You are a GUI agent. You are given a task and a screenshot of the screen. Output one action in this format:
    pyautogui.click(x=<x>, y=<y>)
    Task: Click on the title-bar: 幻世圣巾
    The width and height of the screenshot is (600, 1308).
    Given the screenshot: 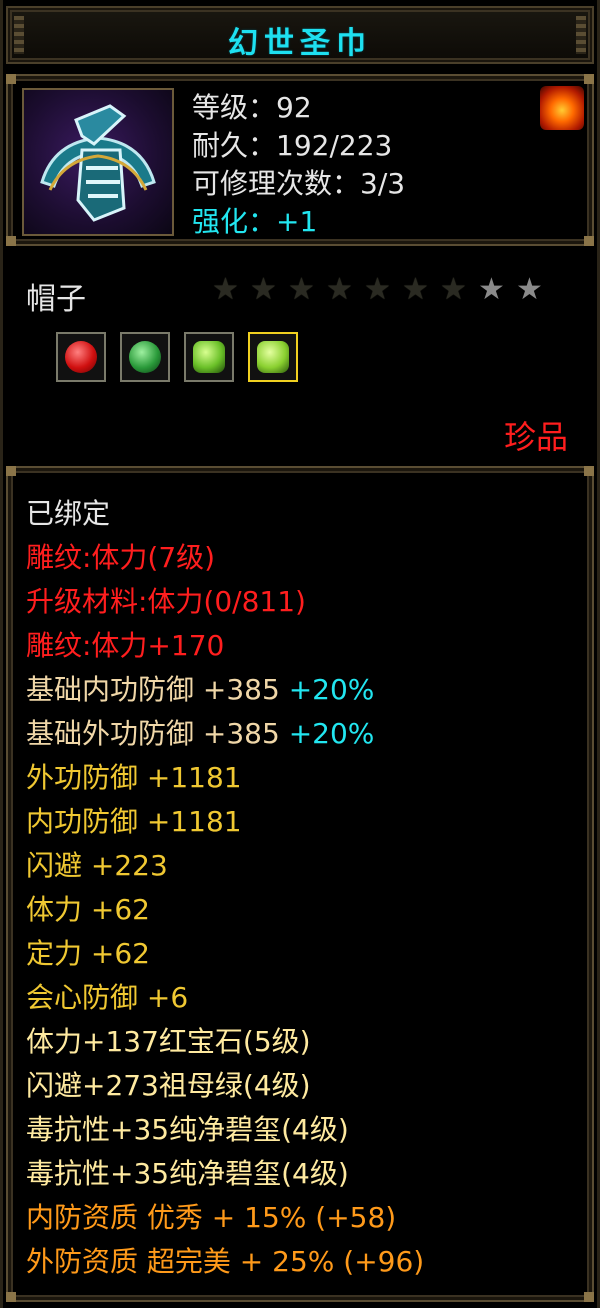 What is the action you would take?
    pyautogui.click(x=300, y=35)
    